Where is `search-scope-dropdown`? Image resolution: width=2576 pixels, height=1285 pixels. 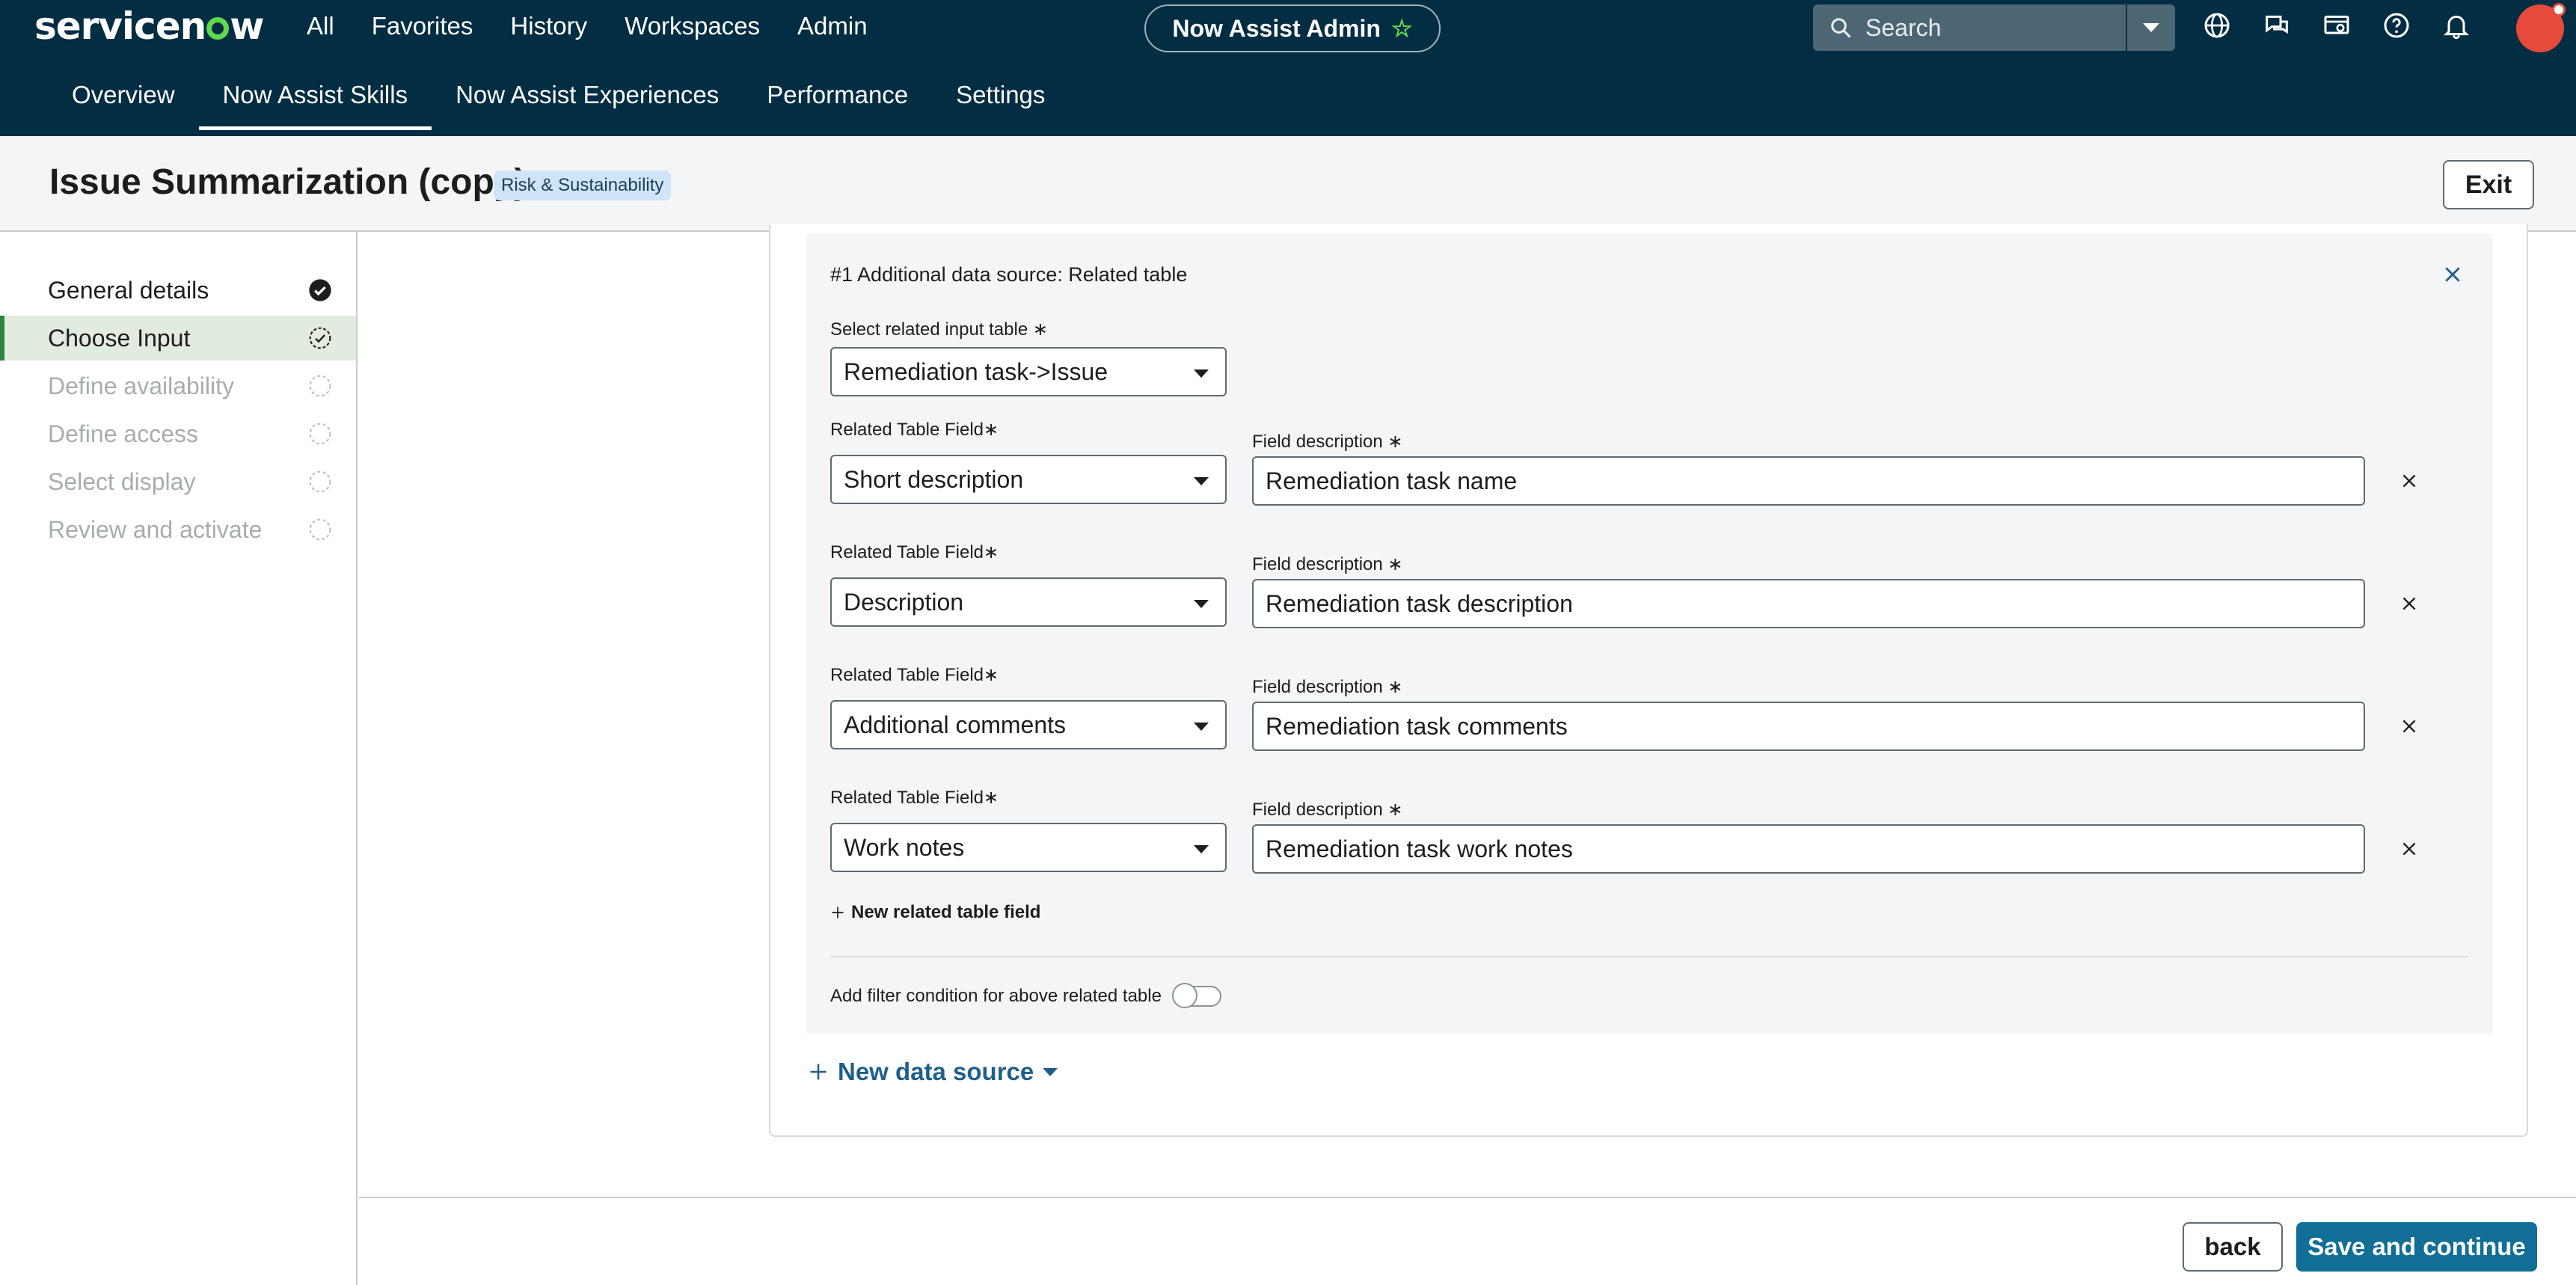
search-scope-dropdown is located at coordinates (2150, 28).